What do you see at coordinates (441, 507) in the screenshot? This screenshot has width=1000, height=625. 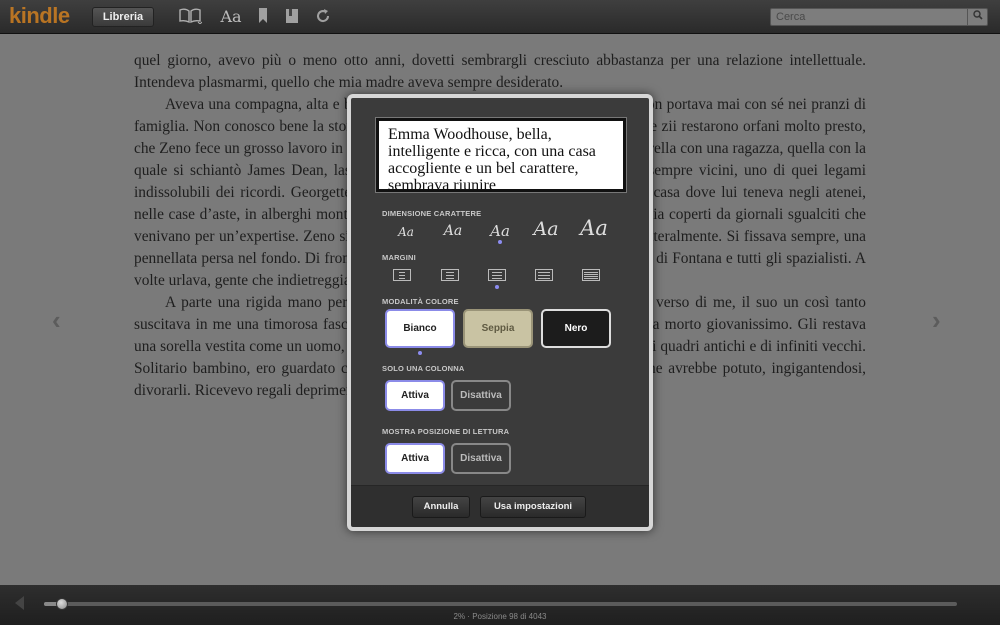 I see `cancel-button: Annulla` at bounding box center [441, 507].